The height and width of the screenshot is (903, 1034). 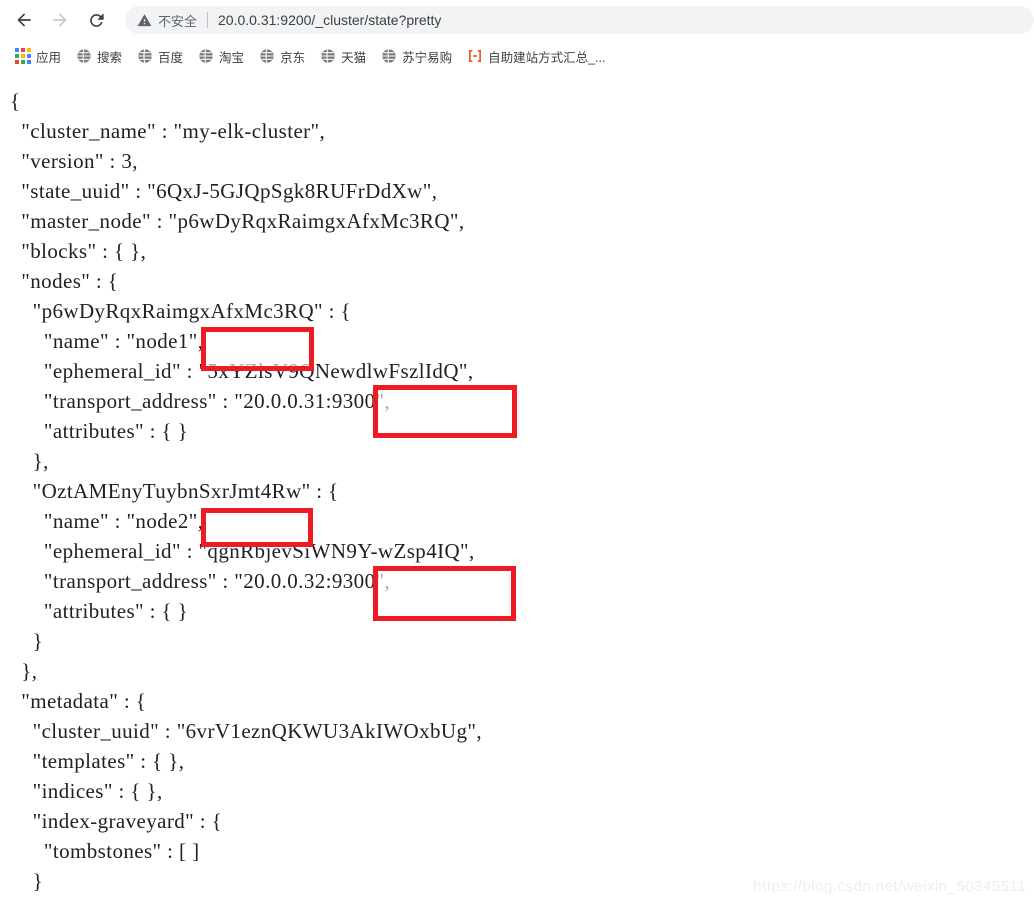 I want to click on bookmark-apps: 应用, so click(x=38, y=56).